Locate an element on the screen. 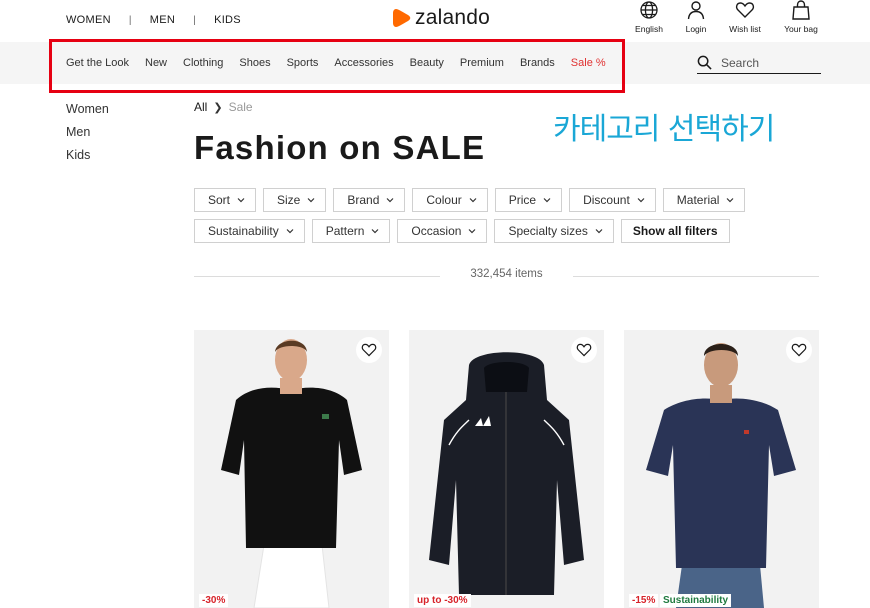  breadcrumb: All ❯ Sale is located at coordinates (223, 107).